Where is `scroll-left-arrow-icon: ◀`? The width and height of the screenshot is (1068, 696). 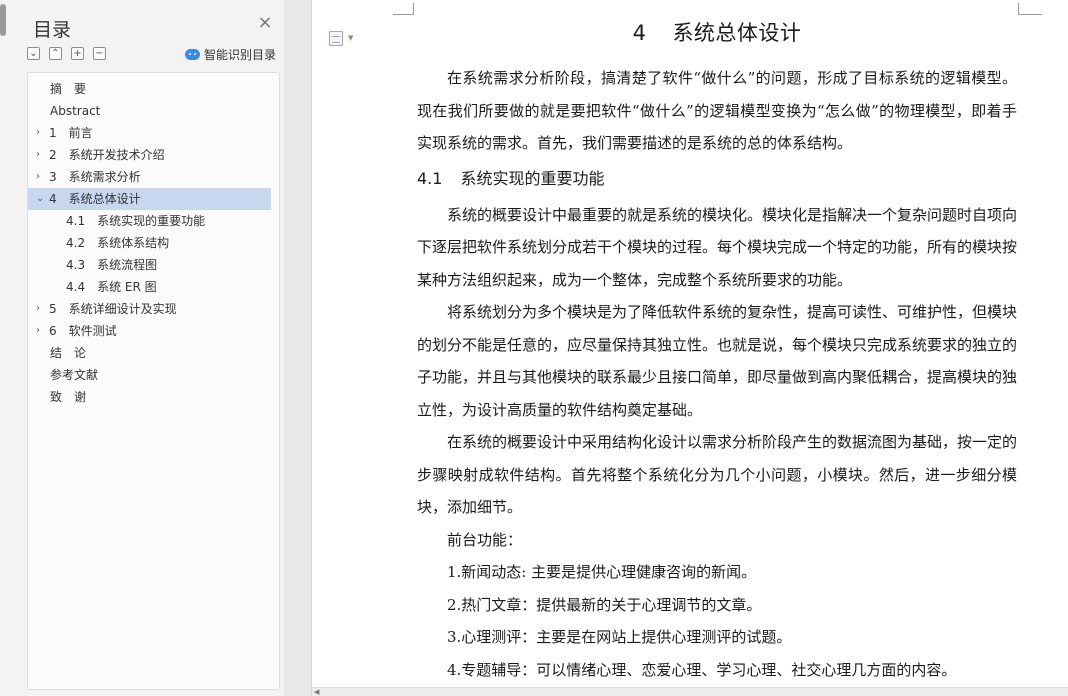
scroll-left-arrow-icon: ◀ is located at coordinates (316, 692).